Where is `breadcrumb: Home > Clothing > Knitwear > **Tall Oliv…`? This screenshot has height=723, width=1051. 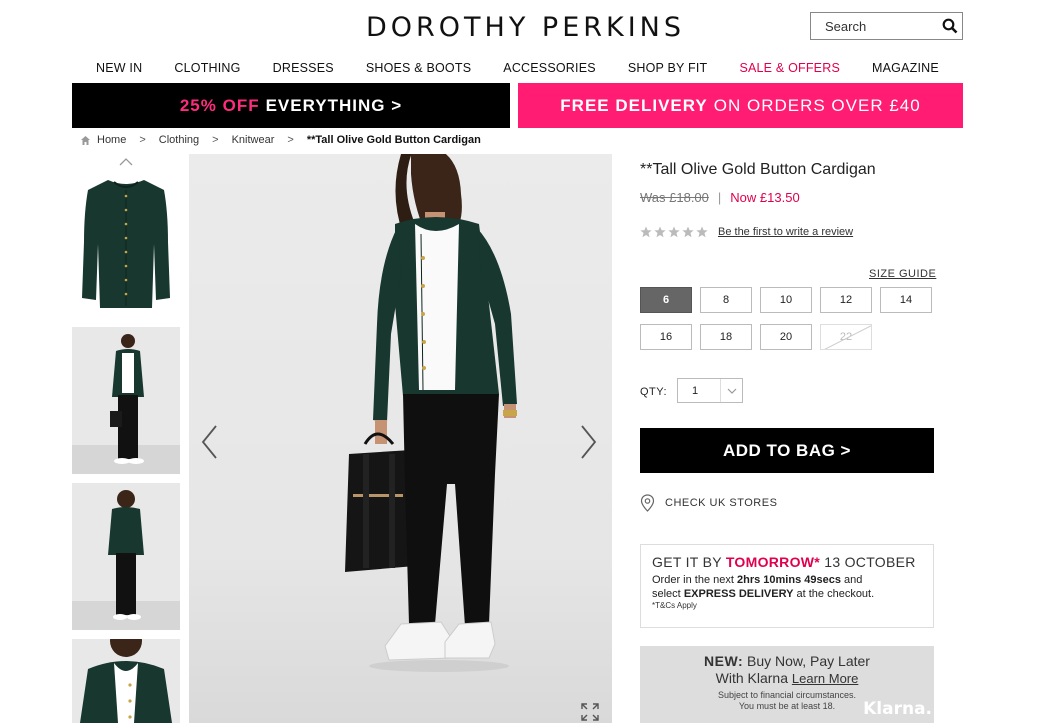 breadcrumb: Home > Clothing > Knitwear > **Tall Oliv… is located at coordinates (280, 140).